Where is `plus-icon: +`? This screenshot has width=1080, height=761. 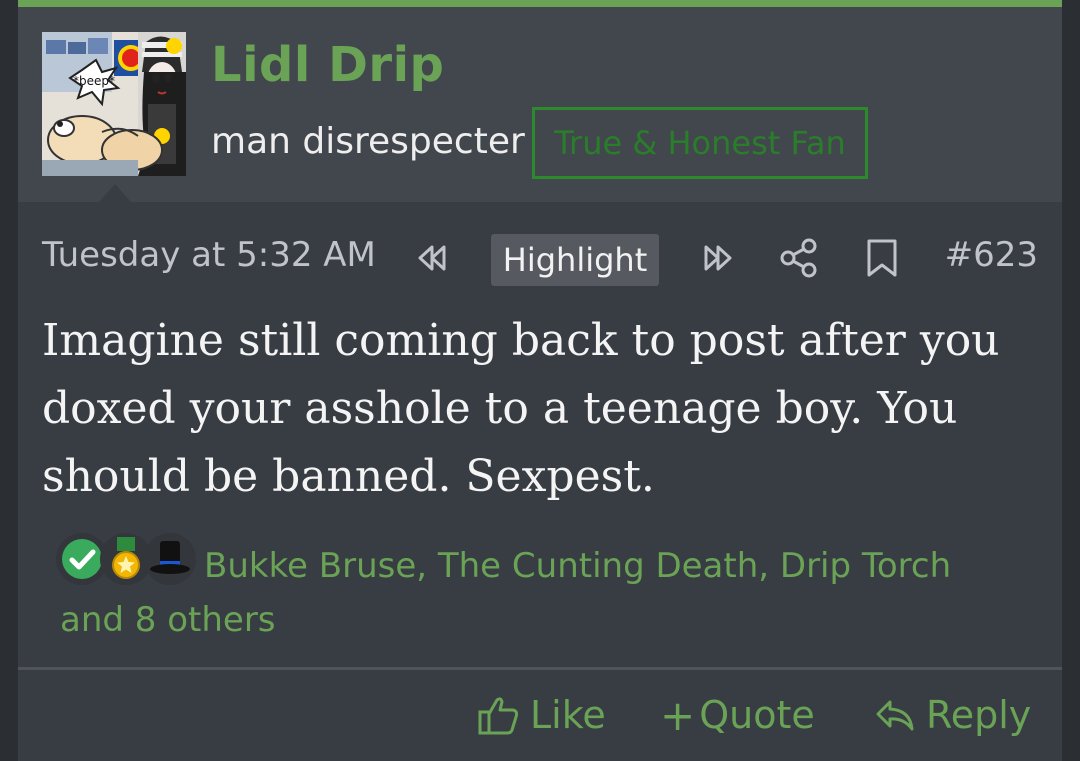
plus-icon: + is located at coordinates (678, 715).